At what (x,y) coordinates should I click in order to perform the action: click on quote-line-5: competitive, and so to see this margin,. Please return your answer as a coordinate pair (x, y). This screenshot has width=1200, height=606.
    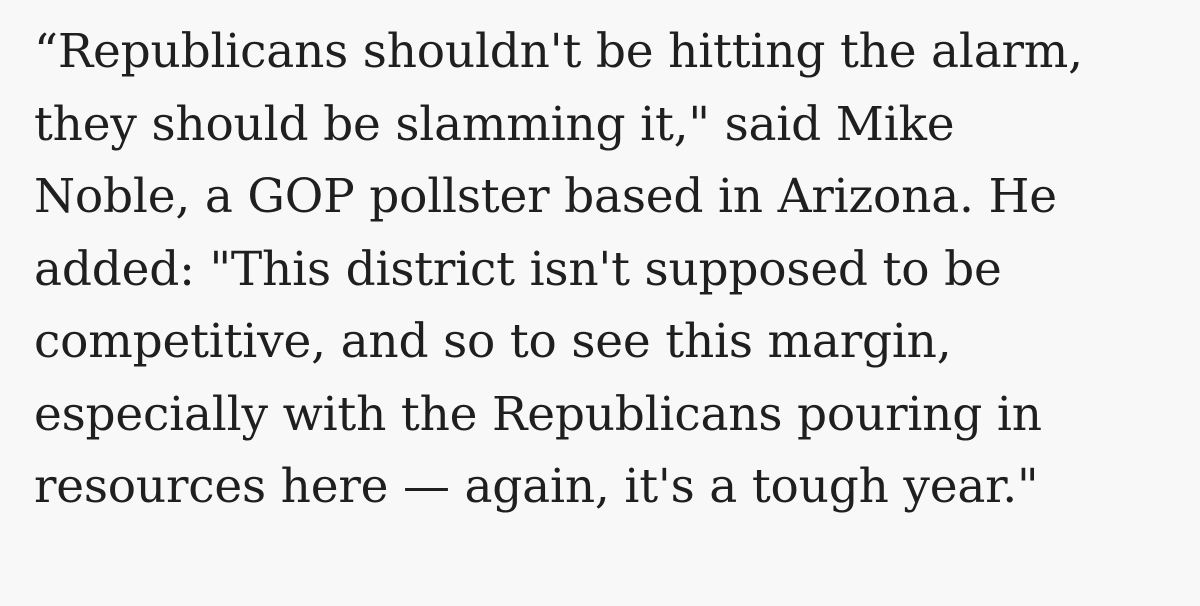
    Looking at the image, I should click on (493, 341).